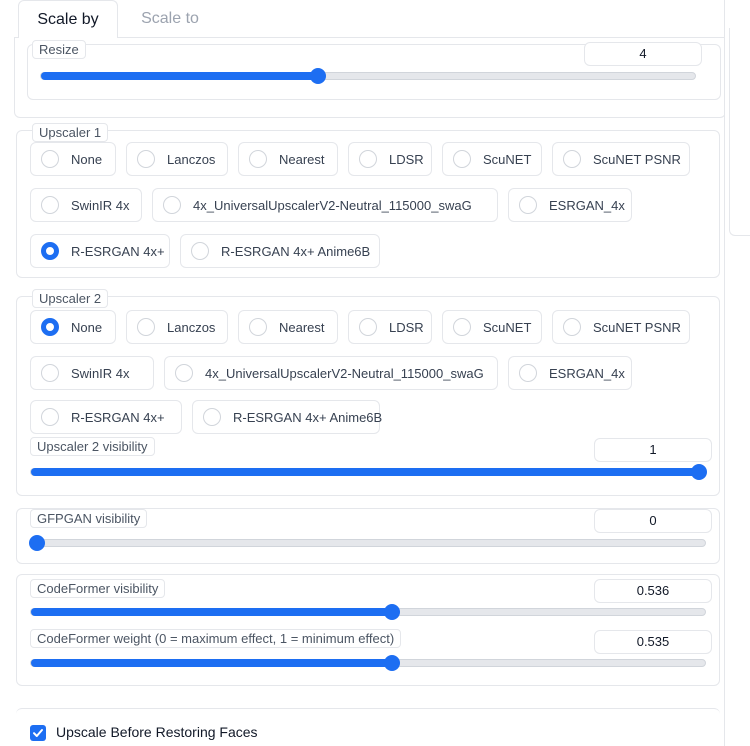 This screenshot has width=750, height=746. I want to click on codeformer-weight-thumb, so click(391, 663).